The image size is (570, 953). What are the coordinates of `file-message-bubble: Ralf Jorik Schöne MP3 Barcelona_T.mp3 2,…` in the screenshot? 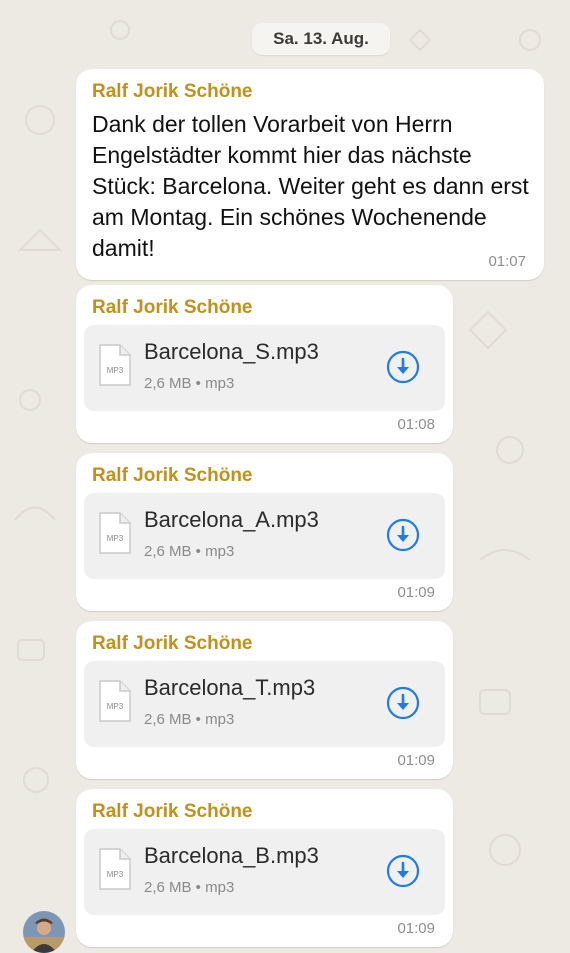 It's located at (264, 700).